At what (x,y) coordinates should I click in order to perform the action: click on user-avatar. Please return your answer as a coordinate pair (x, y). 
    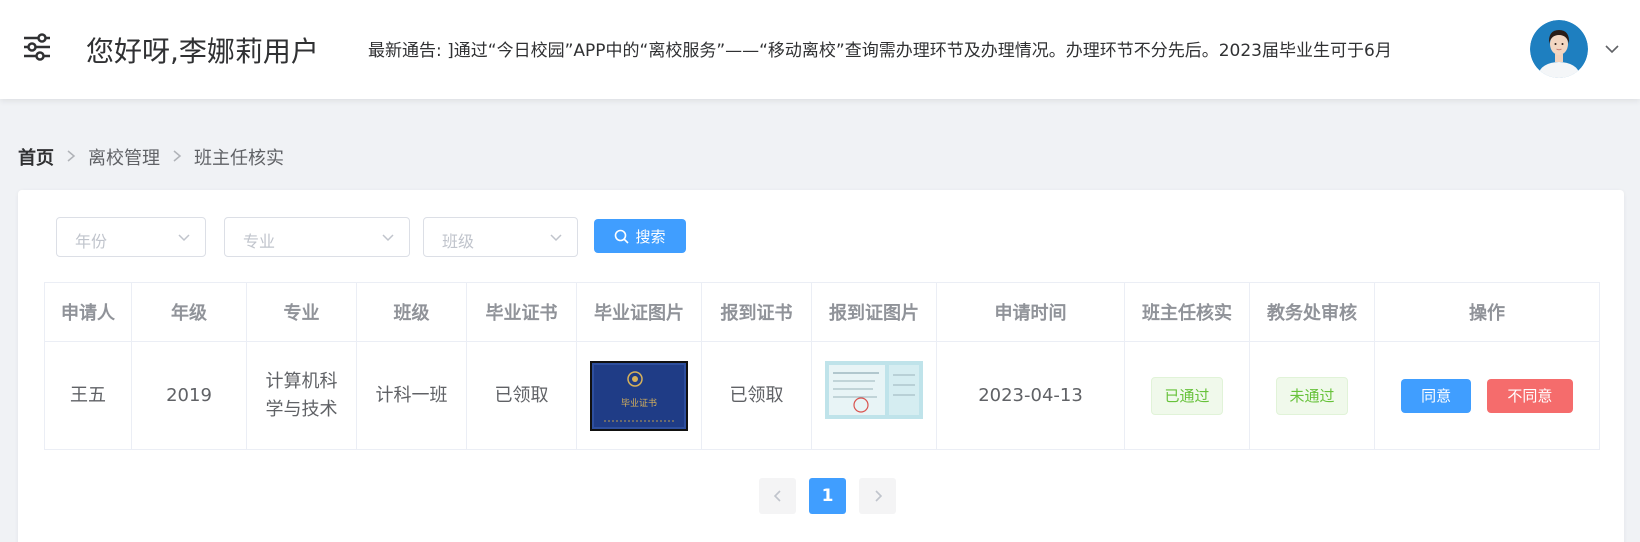
    Looking at the image, I should click on (1559, 49).